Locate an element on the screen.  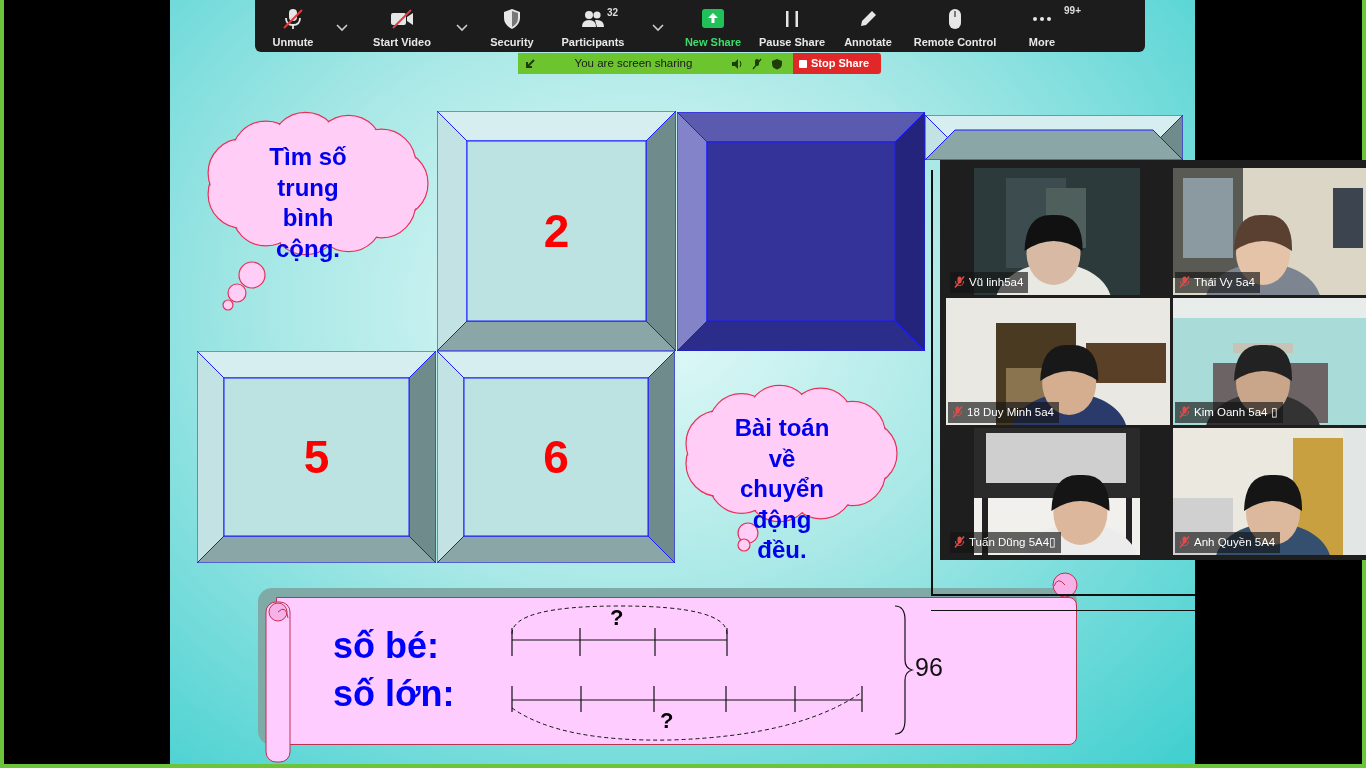
row-label: số lớn: is located at coordinates (394, 694).